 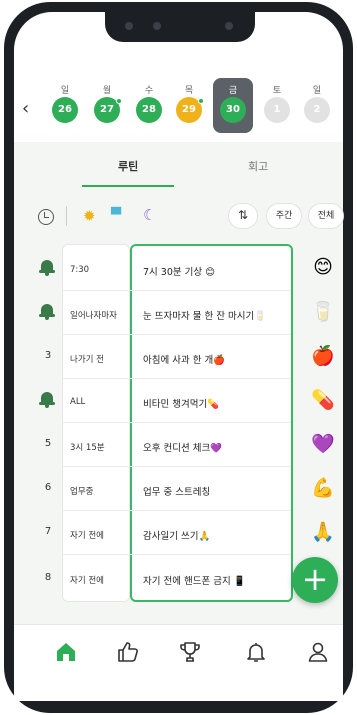 What do you see at coordinates (48, 531) in the screenshot?
I see `routine-number: 7` at bounding box center [48, 531].